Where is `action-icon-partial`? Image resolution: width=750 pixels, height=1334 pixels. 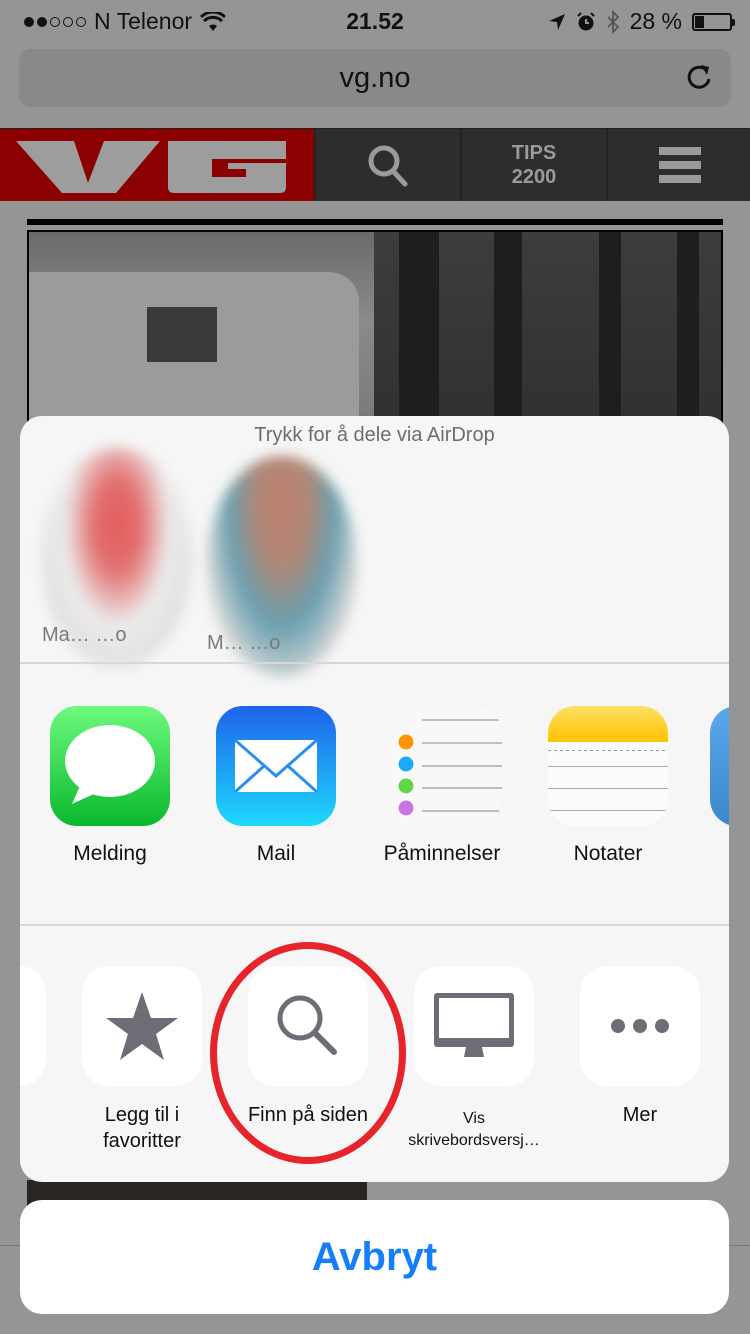
action-icon-partial is located at coordinates (33, 1026).